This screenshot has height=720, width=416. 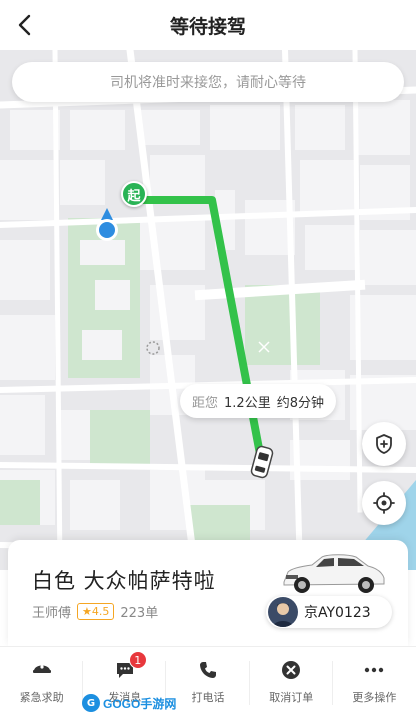 I want to click on eta-value: 约8分钟, so click(x=300, y=403).